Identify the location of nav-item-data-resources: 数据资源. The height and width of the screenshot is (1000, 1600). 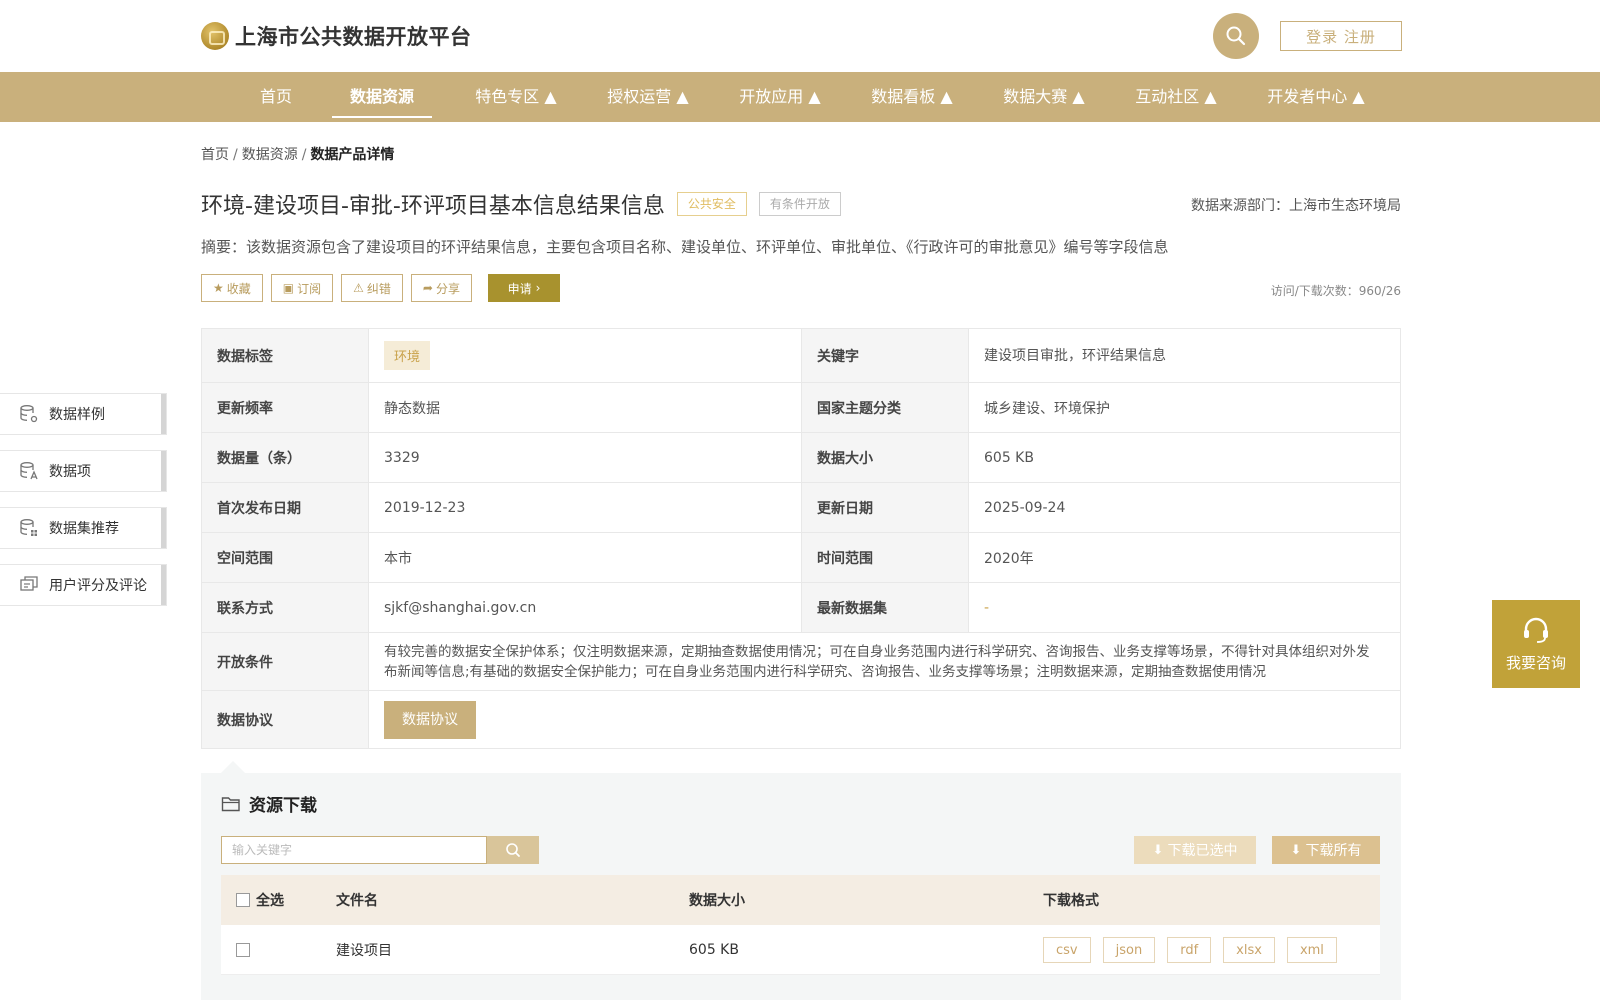
(382, 97).